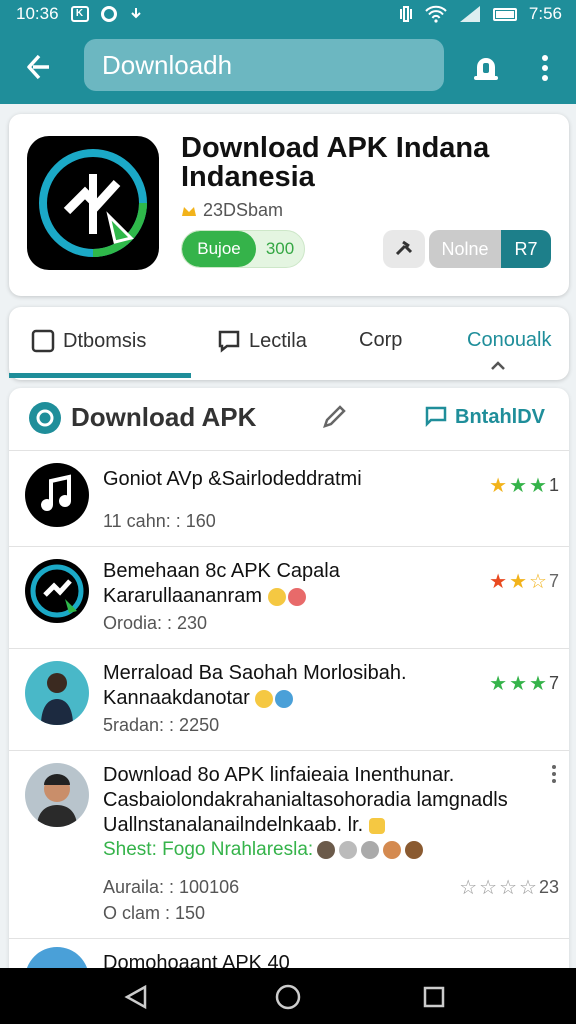 This screenshot has height=1024, width=576. What do you see at coordinates (545, 13) in the screenshot?
I see `status-time-right: 7:56` at bounding box center [545, 13].